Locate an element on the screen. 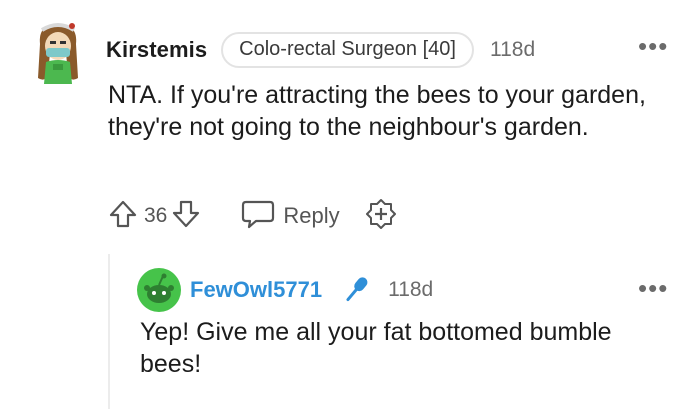 The image size is (700, 409). snoo-avatar-icon is located at coordinates (159, 290).